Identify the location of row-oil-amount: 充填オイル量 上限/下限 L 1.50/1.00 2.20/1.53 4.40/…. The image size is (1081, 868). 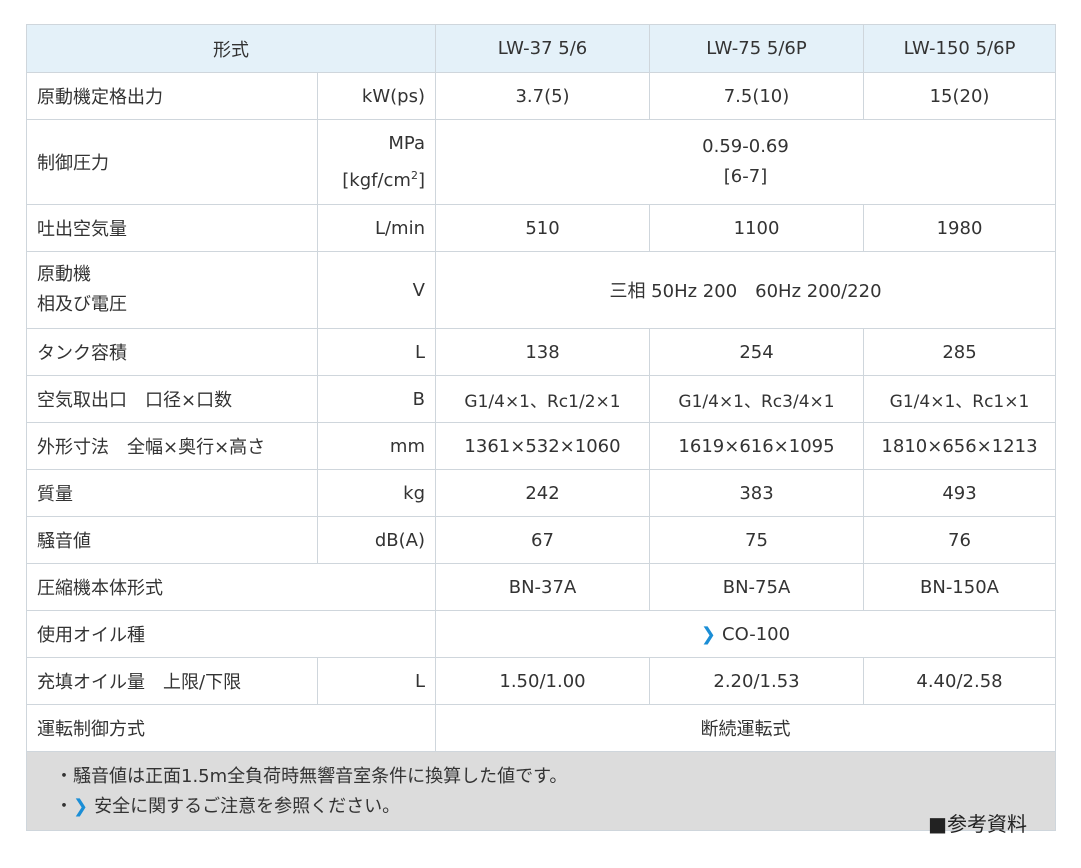
(541, 681).